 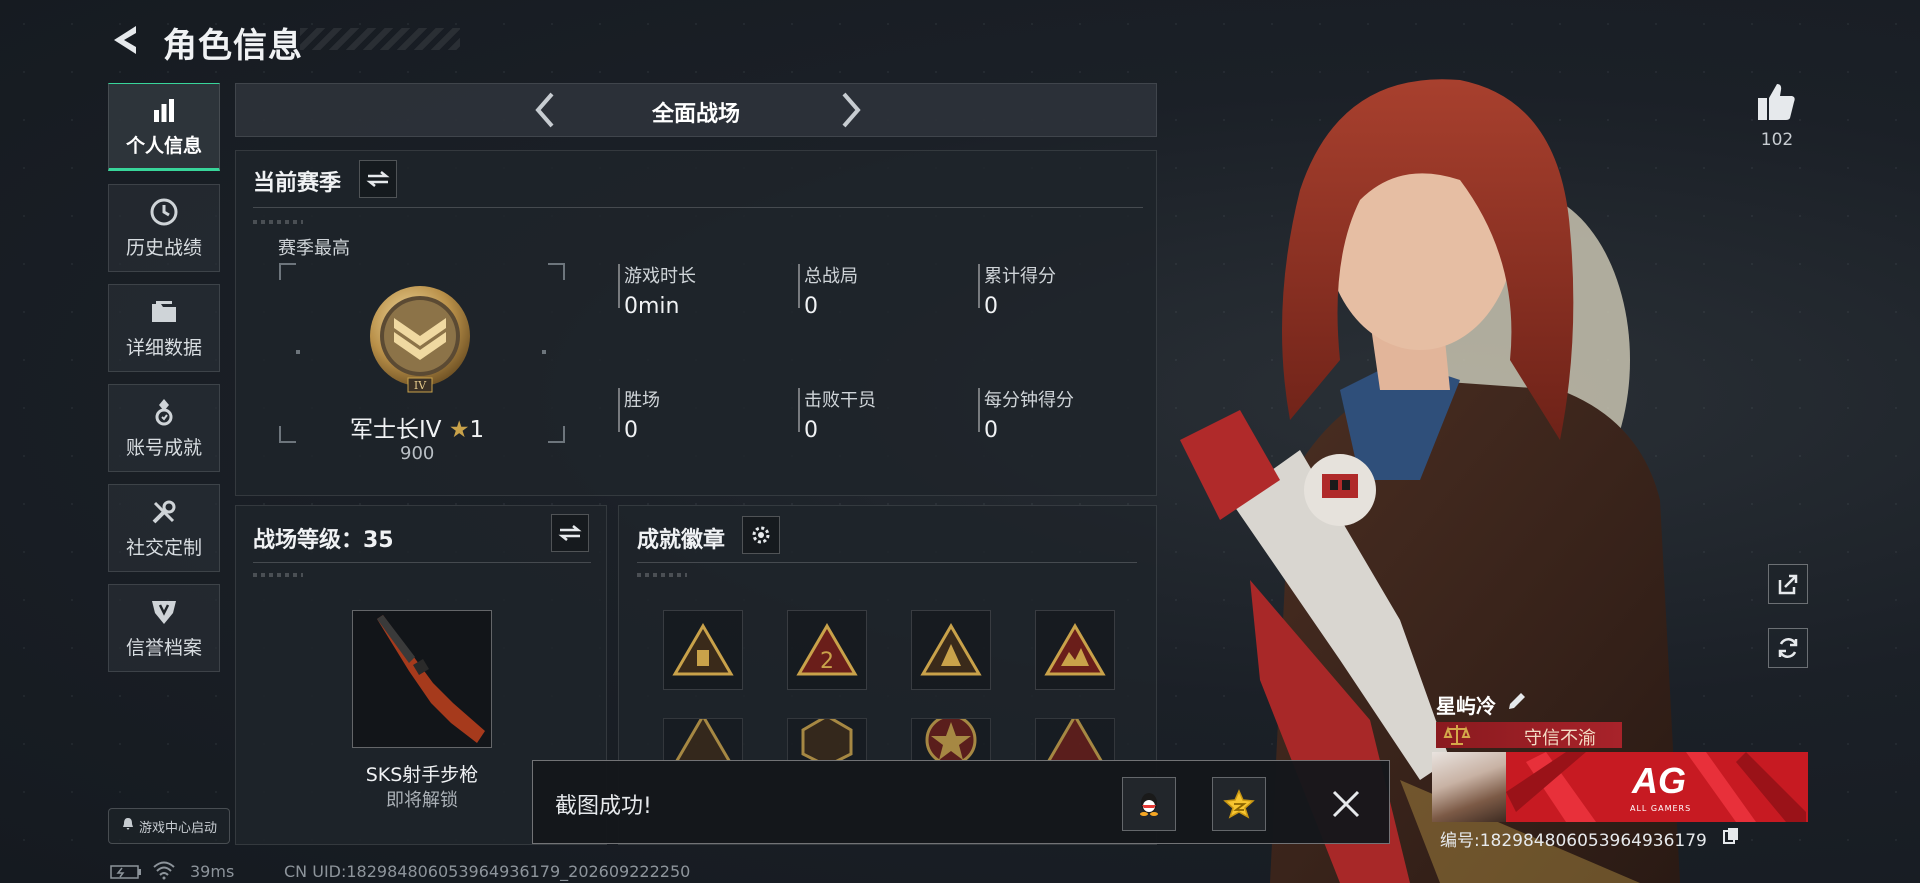 What do you see at coordinates (323, 540) in the screenshot?
I see `battlefield-level-title: 战场等级：35` at bounding box center [323, 540].